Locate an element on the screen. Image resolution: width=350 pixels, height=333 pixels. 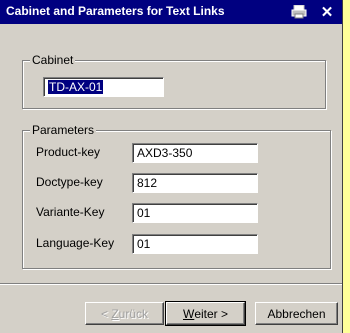
next-button-label: eiter > is located at coordinates (211, 313).